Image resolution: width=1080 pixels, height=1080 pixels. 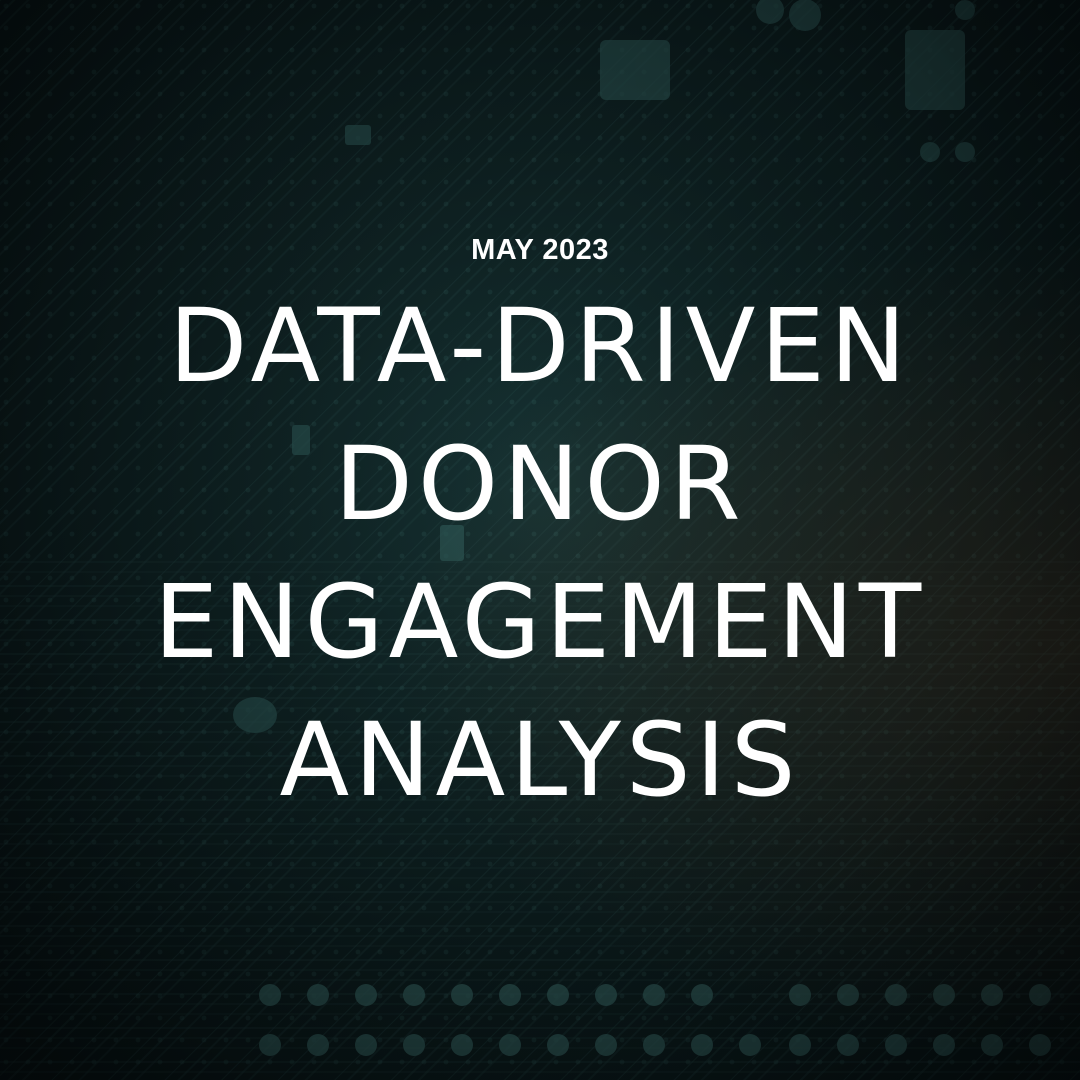 What do you see at coordinates (540, 250) in the screenshot?
I see `date-label: MAY 2023` at bounding box center [540, 250].